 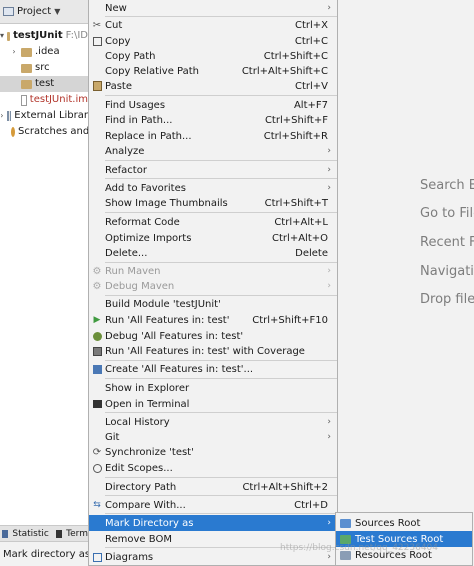 What do you see at coordinates (284, 71) in the screenshot?
I see `menu-item-shortcut: Ctrl+Alt+Shift+C` at bounding box center [284, 71].